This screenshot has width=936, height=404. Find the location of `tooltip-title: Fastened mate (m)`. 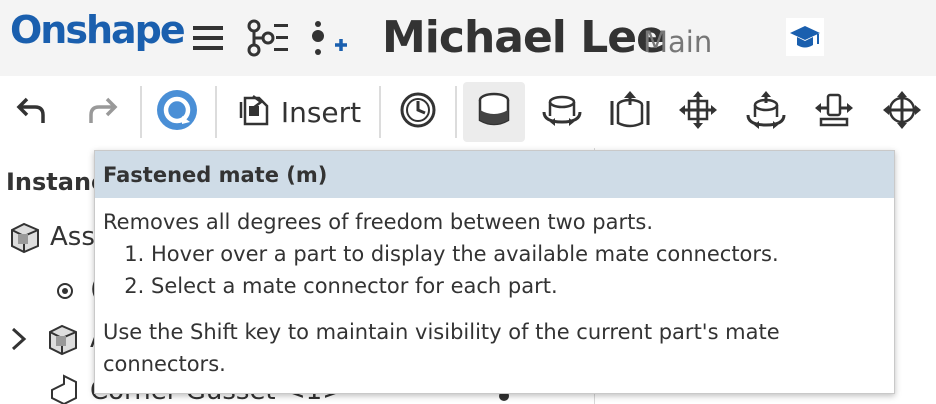

tooltip-title: Fastened mate (m) is located at coordinates (494, 174).